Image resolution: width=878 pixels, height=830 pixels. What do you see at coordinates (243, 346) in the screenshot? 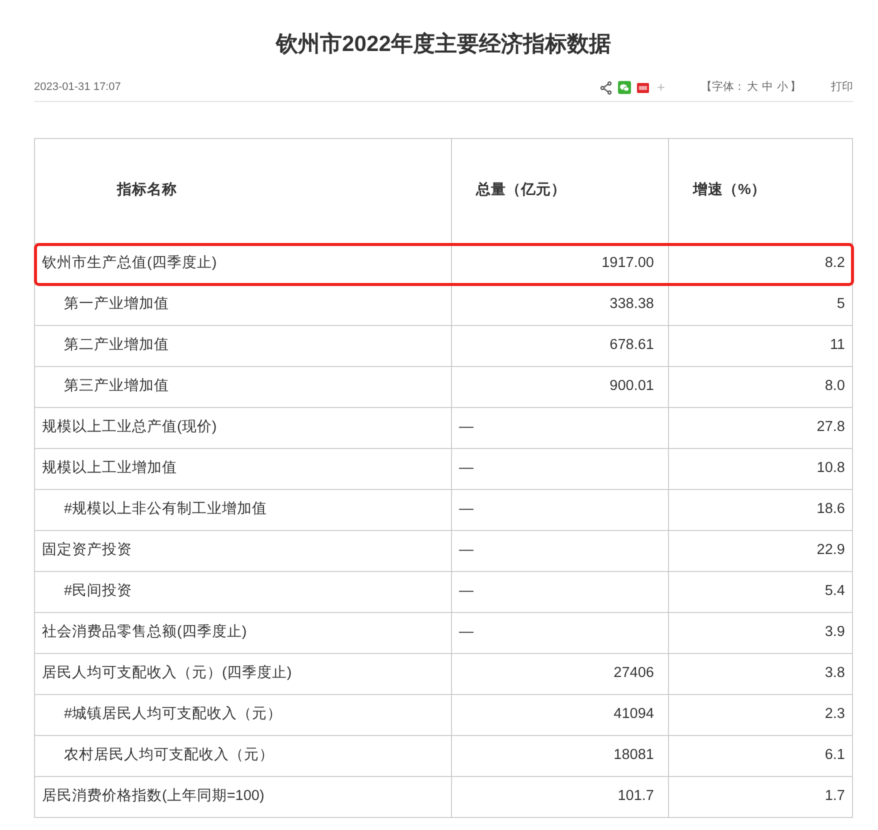
I see `table-cell: 第二产业增加值` at bounding box center [243, 346].